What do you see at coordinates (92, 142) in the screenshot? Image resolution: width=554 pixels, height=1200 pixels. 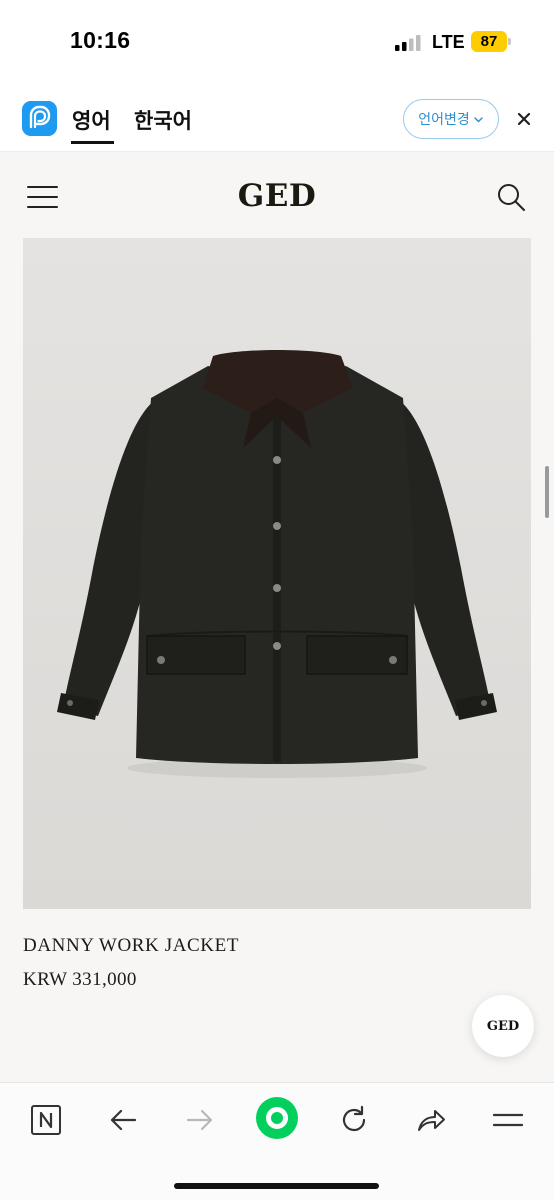 I see `active-tab-underline` at bounding box center [92, 142].